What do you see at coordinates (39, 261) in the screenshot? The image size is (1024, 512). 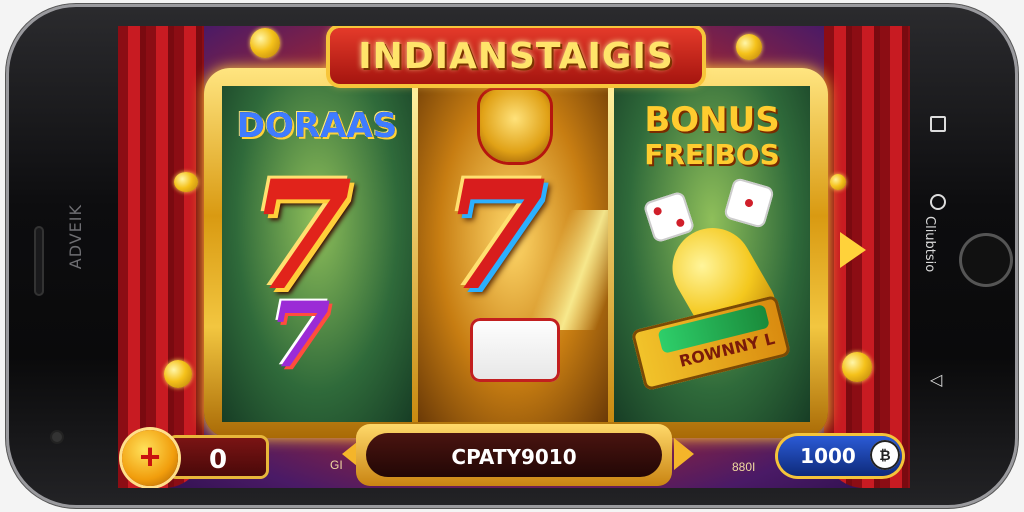 I see `speaker` at bounding box center [39, 261].